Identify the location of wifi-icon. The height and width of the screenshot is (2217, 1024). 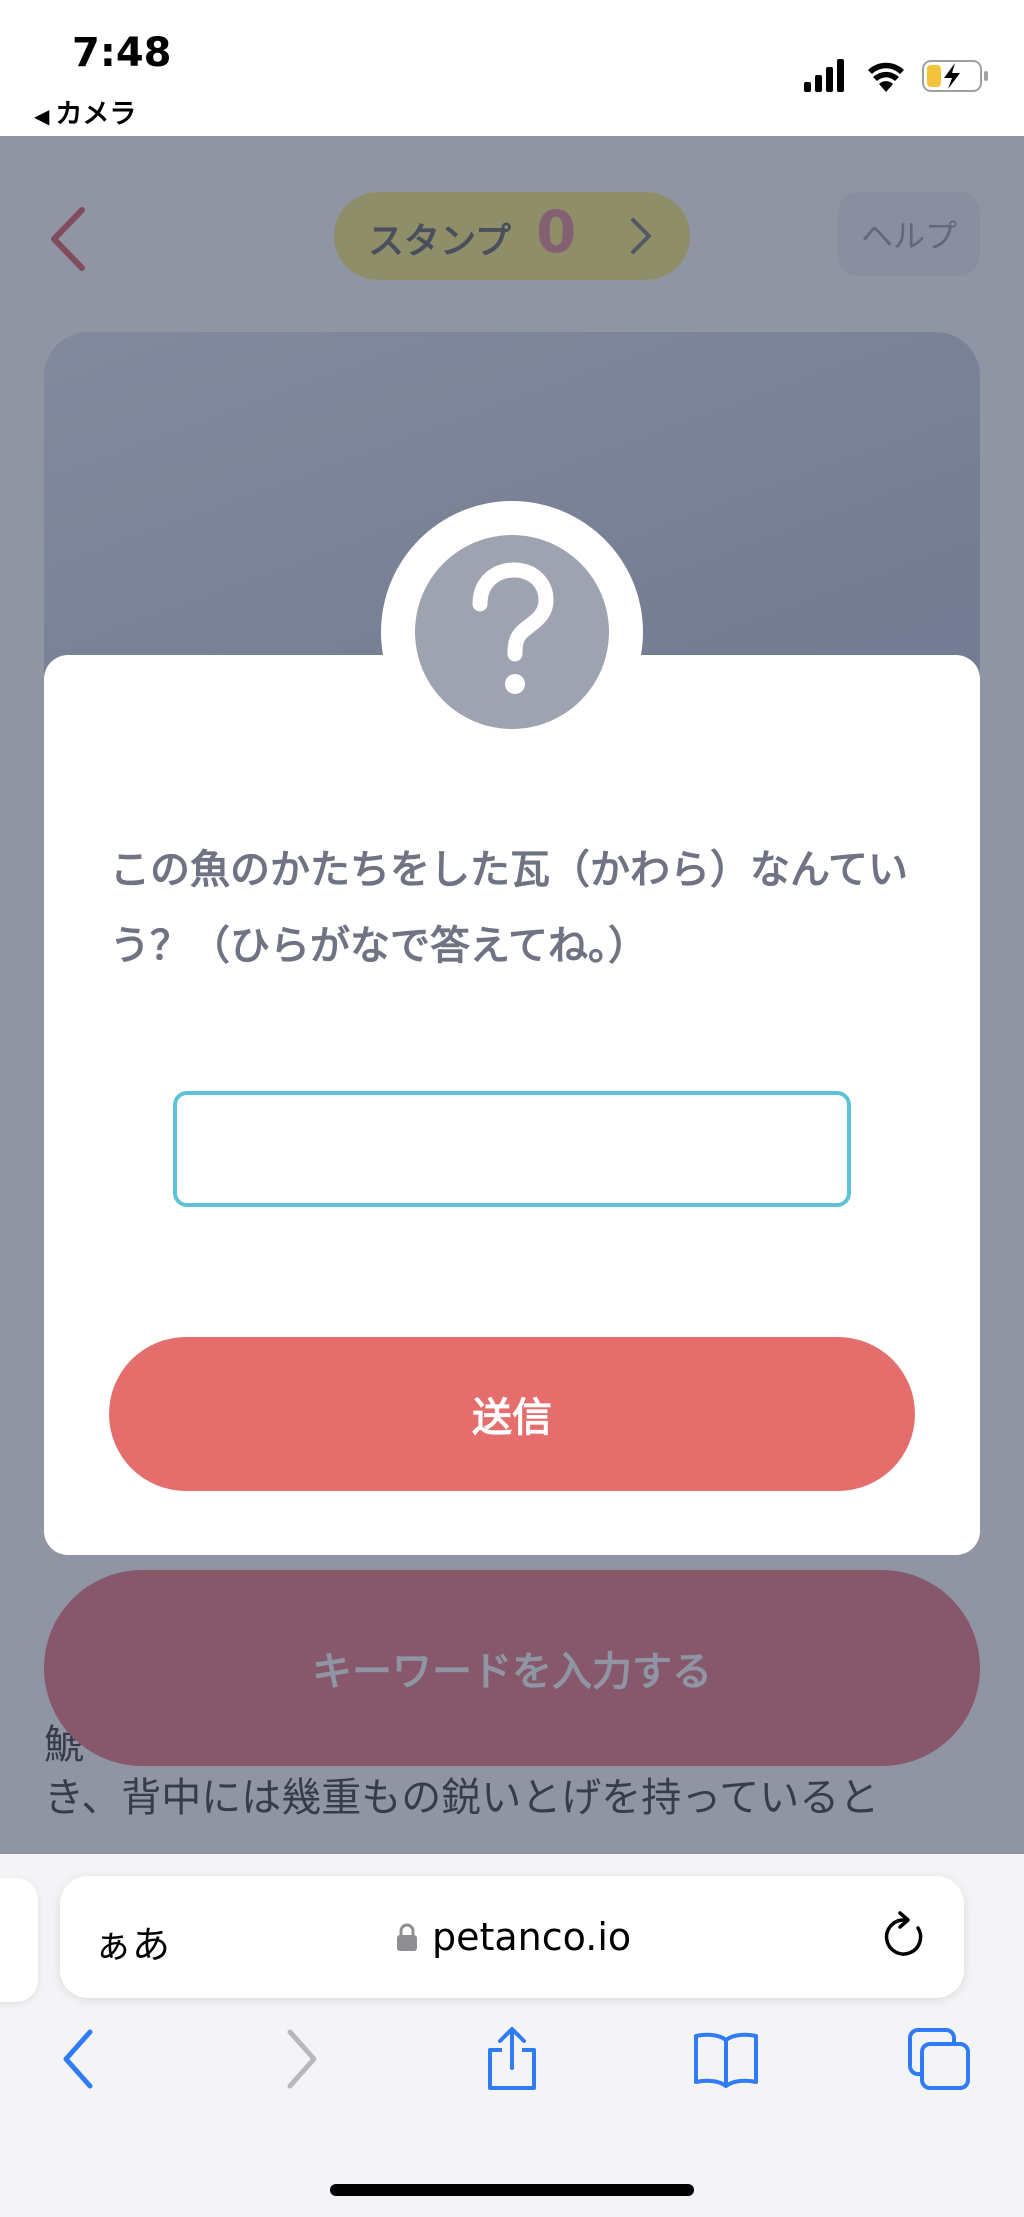
(886, 77).